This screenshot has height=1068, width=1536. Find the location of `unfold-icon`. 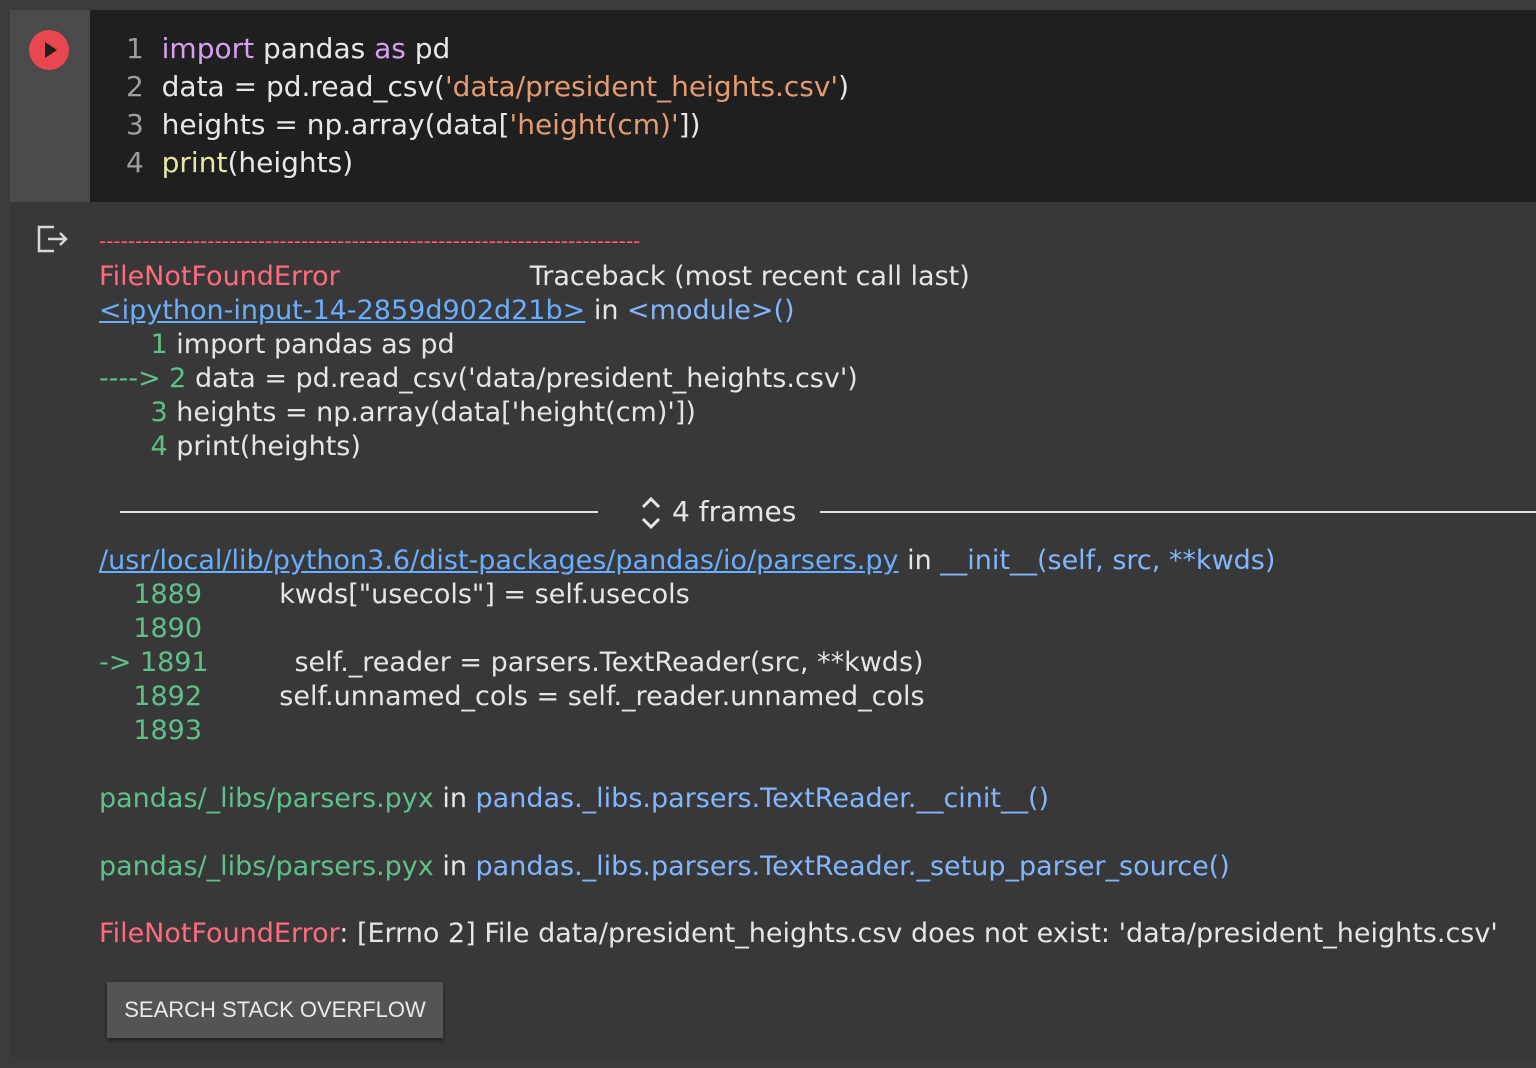

unfold-icon is located at coordinates (651, 513).